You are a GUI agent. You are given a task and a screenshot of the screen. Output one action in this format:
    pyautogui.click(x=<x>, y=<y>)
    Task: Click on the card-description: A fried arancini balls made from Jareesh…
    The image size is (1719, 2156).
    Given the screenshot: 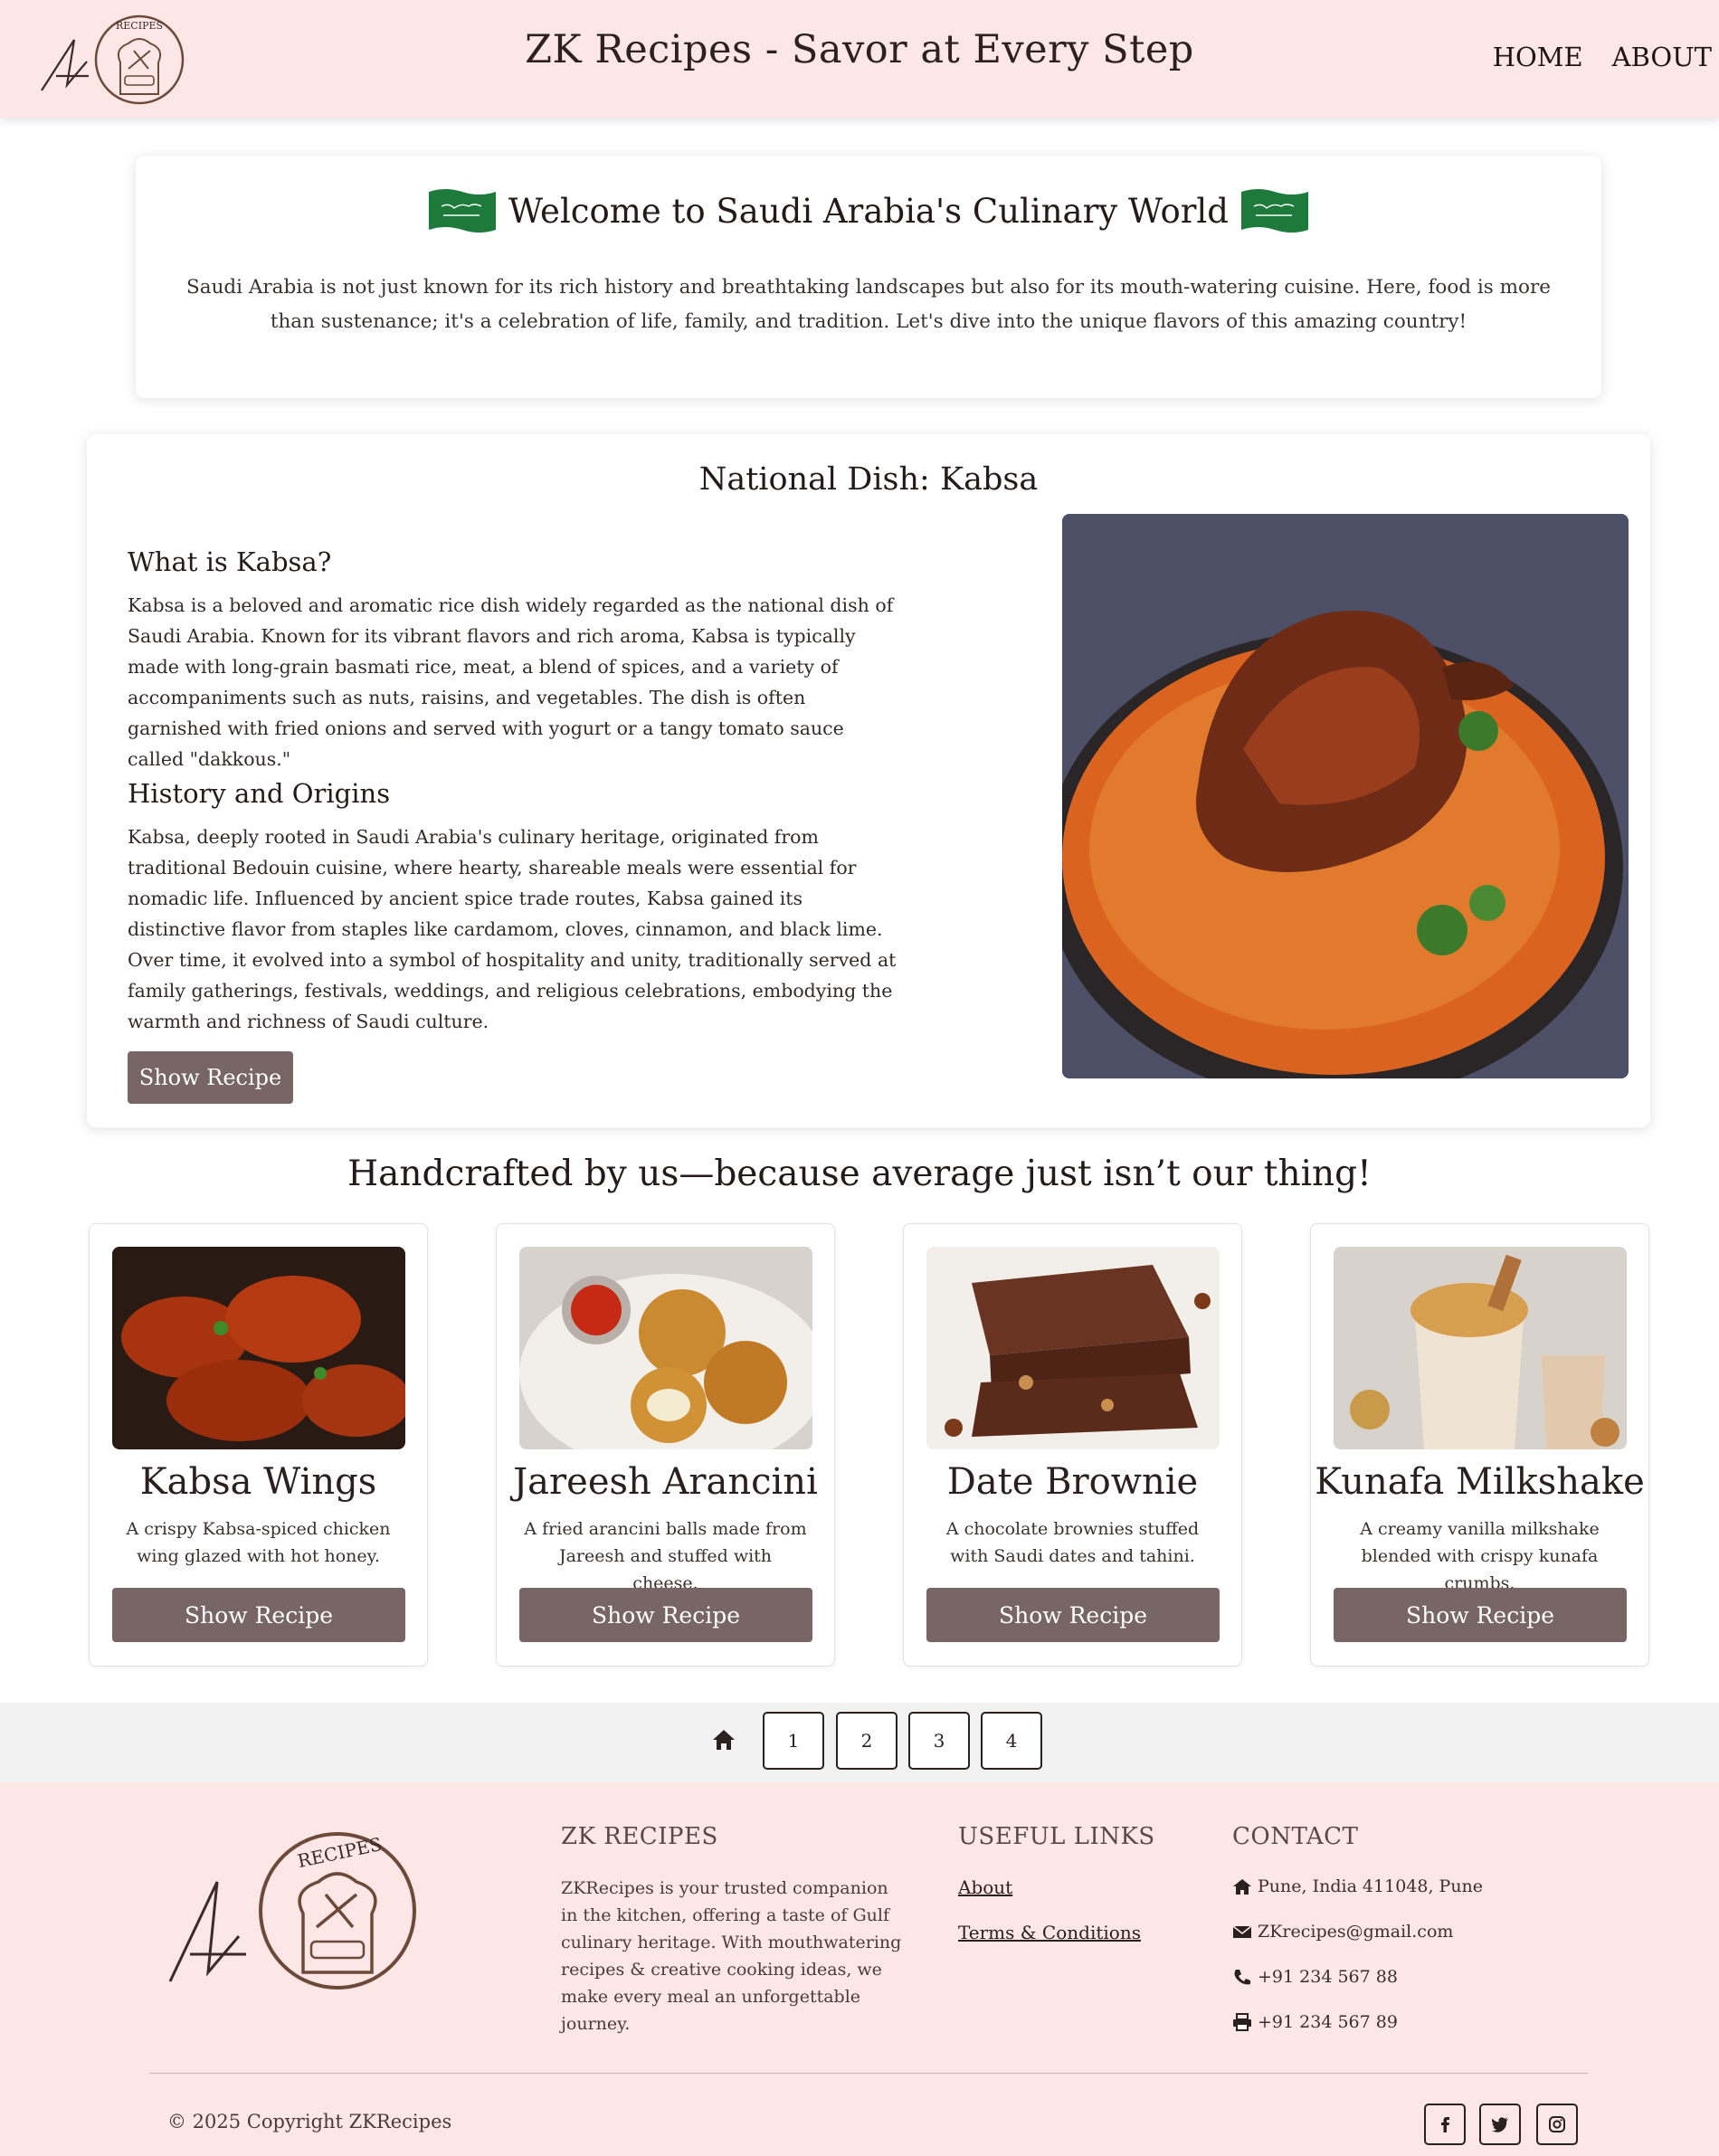 What is the action you would take?
    pyautogui.click(x=666, y=1556)
    